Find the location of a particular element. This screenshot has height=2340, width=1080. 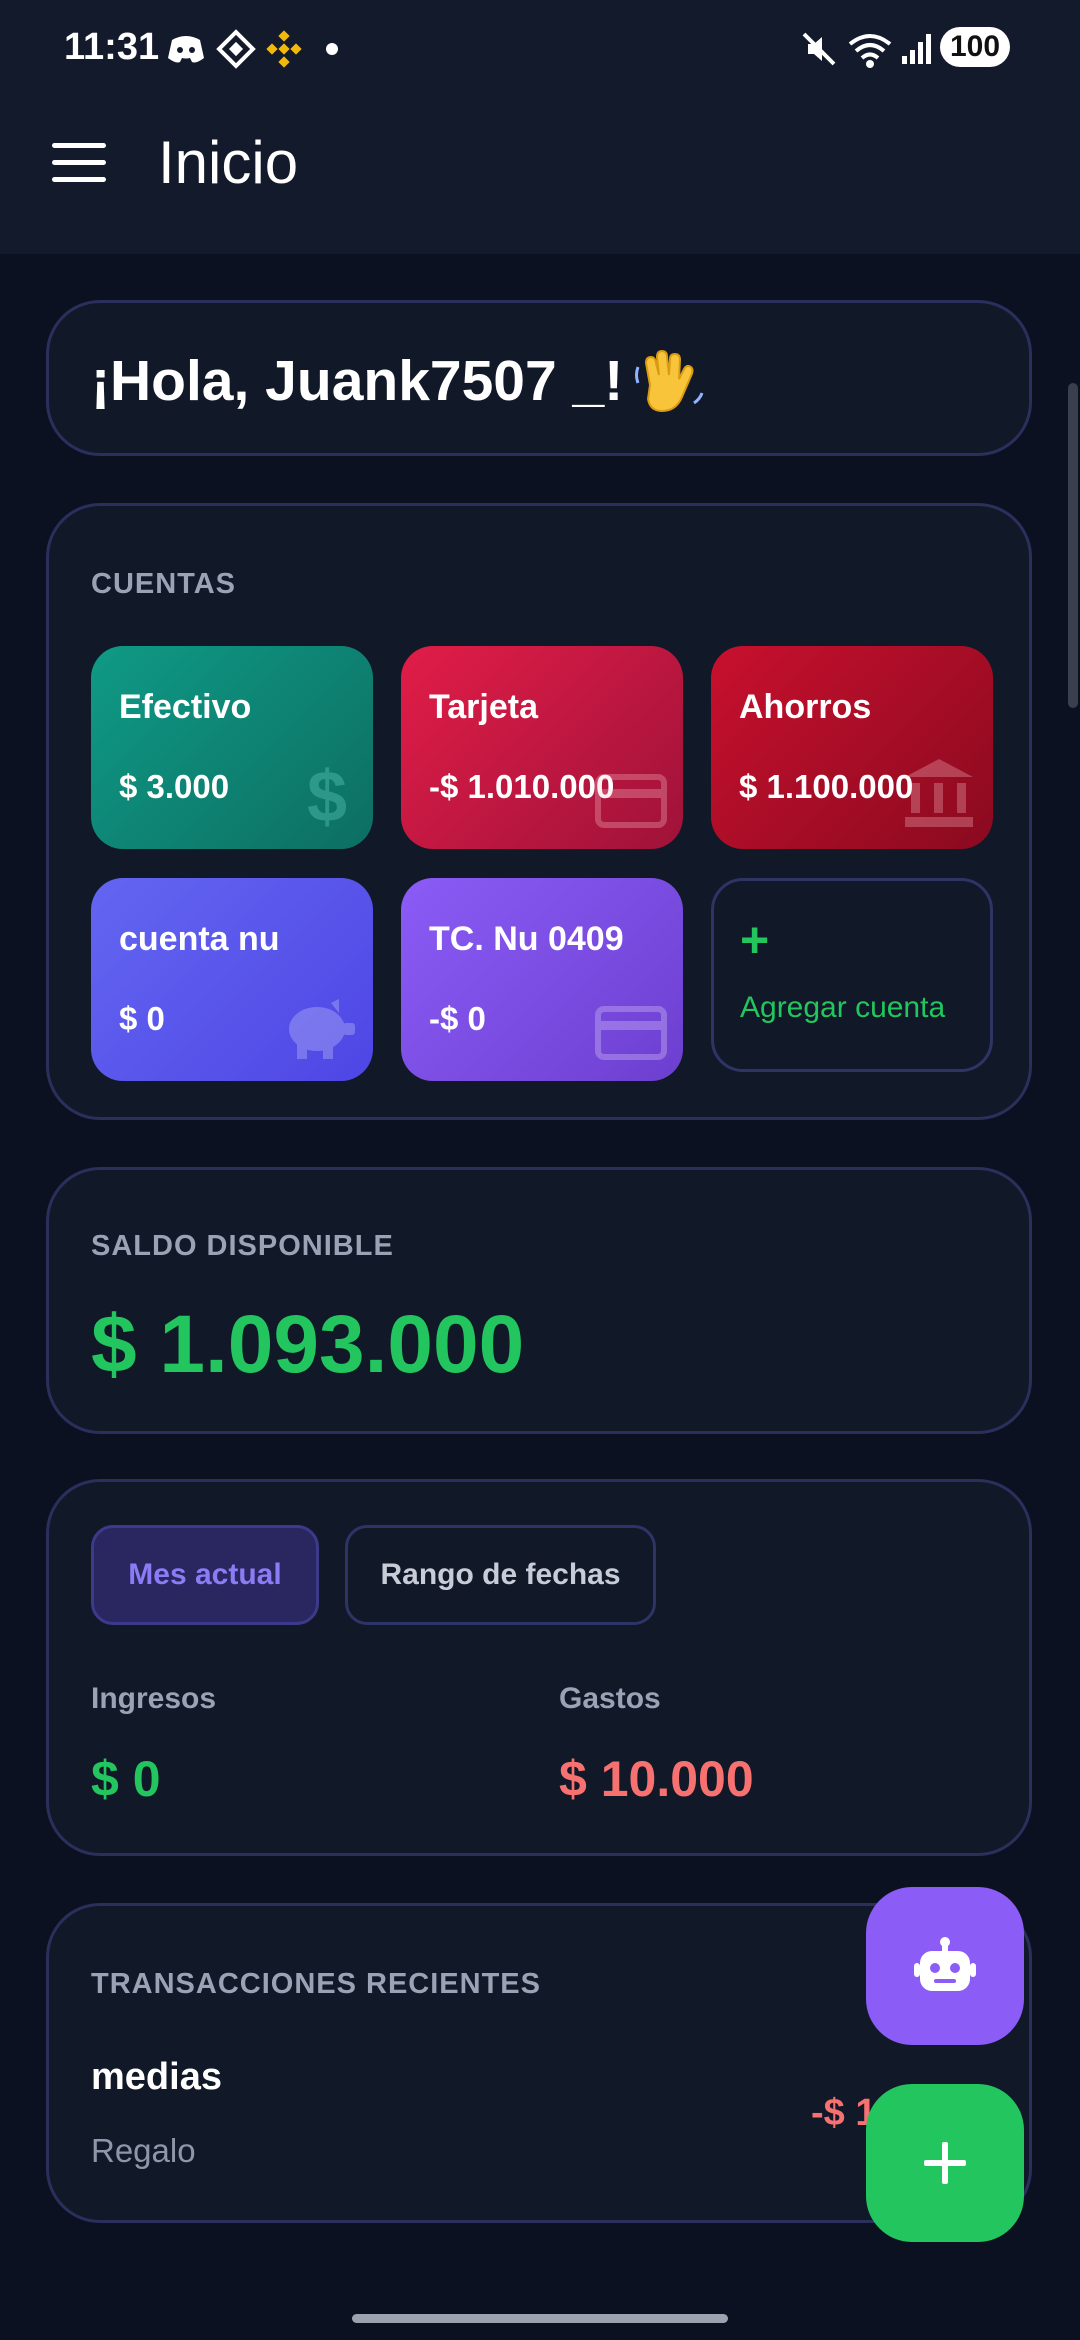

account-name: Tarjeta is located at coordinates (483, 707).